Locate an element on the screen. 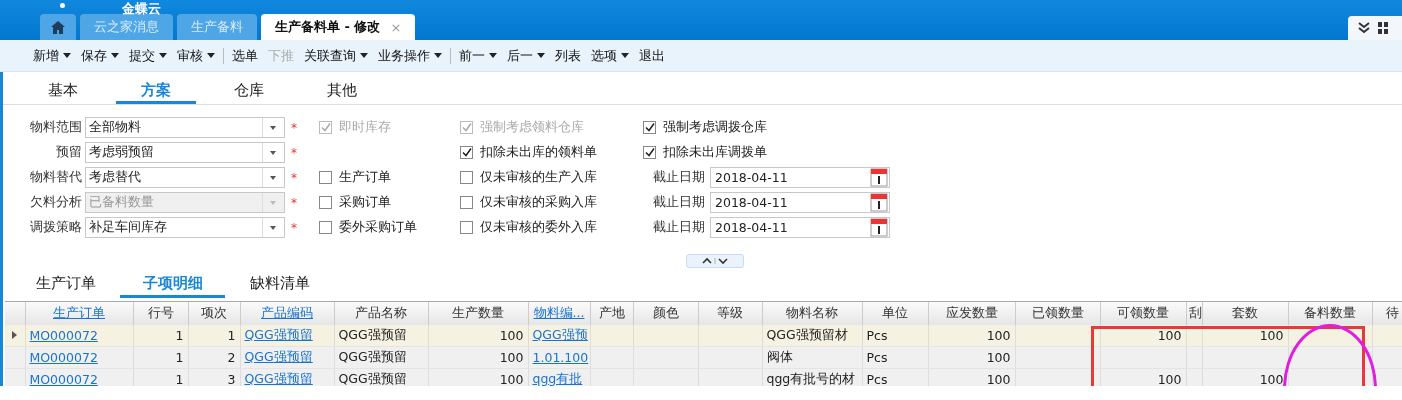  checkbox: 采购订单 is located at coordinates (389, 202).